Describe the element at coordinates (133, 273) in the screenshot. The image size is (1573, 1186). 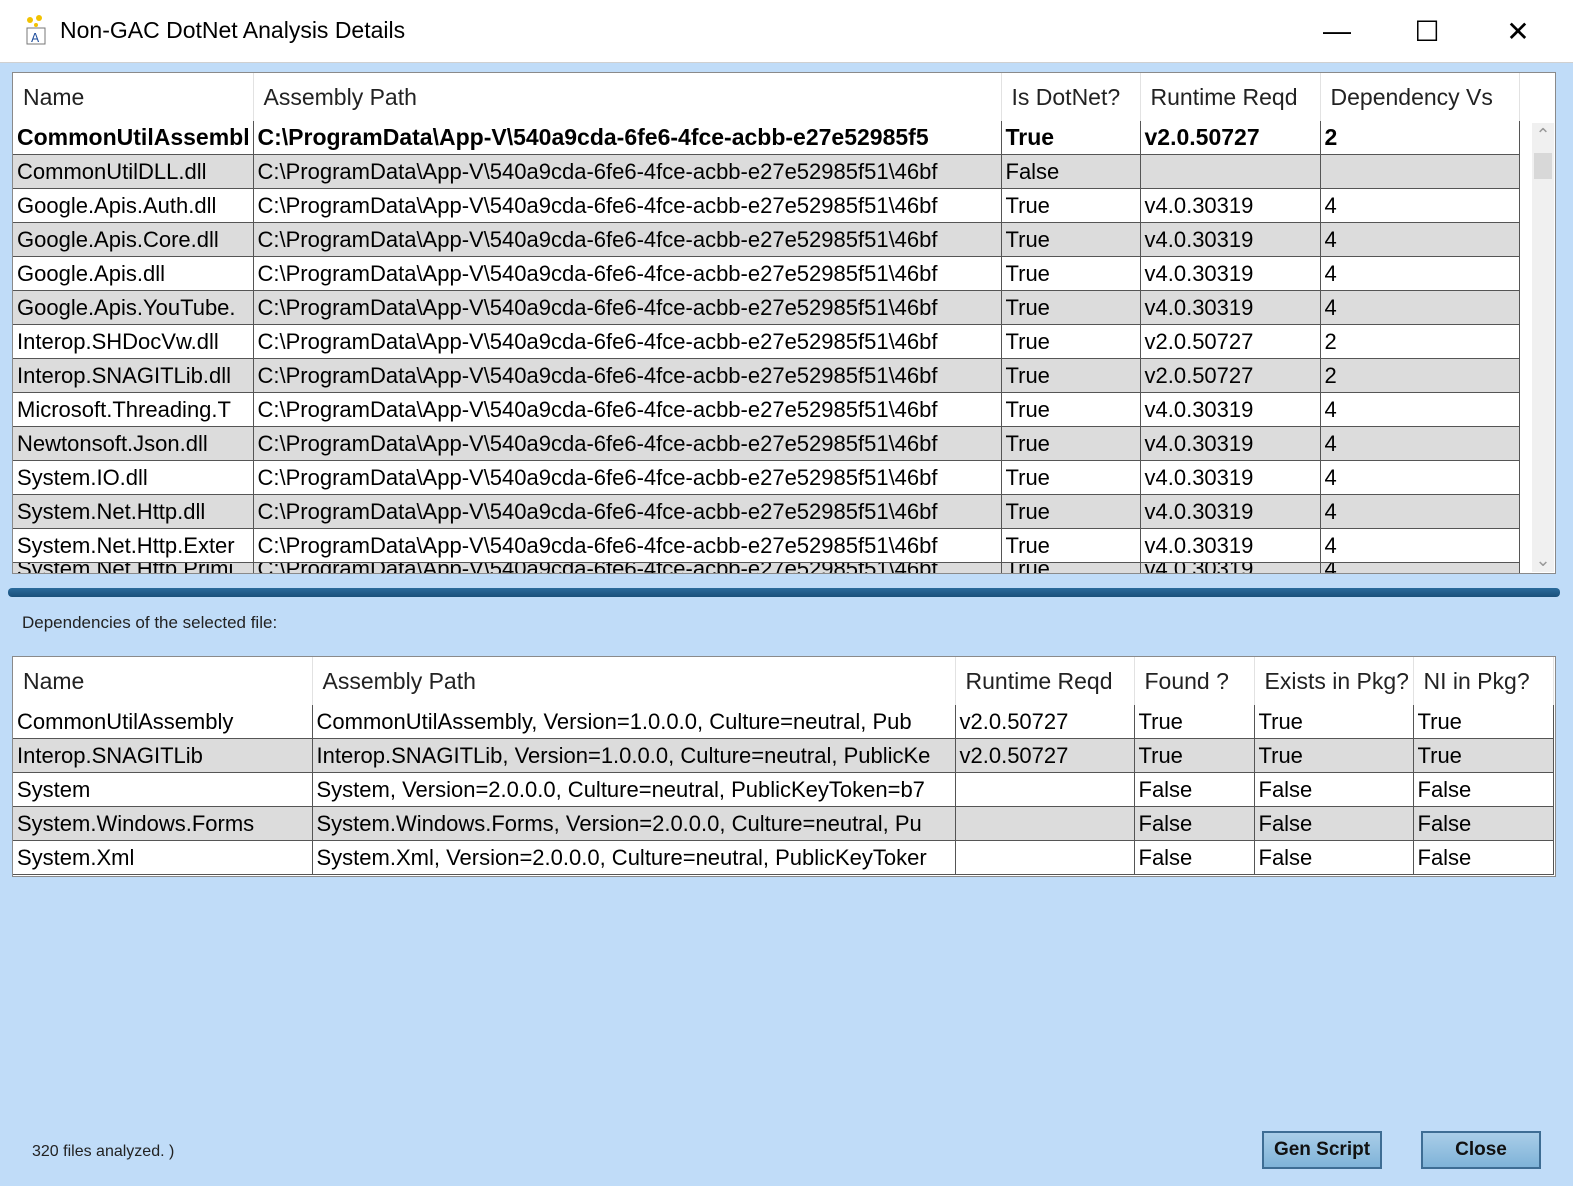
I see `cell-name: Google.Apis.dll` at that location.